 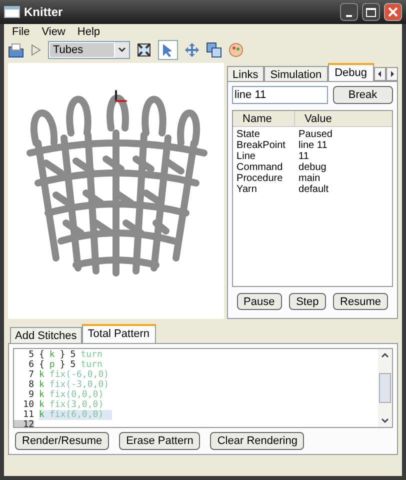 What do you see at coordinates (259, 301) in the screenshot?
I see `panel-button: Pause` at bounding box center [259, 301].